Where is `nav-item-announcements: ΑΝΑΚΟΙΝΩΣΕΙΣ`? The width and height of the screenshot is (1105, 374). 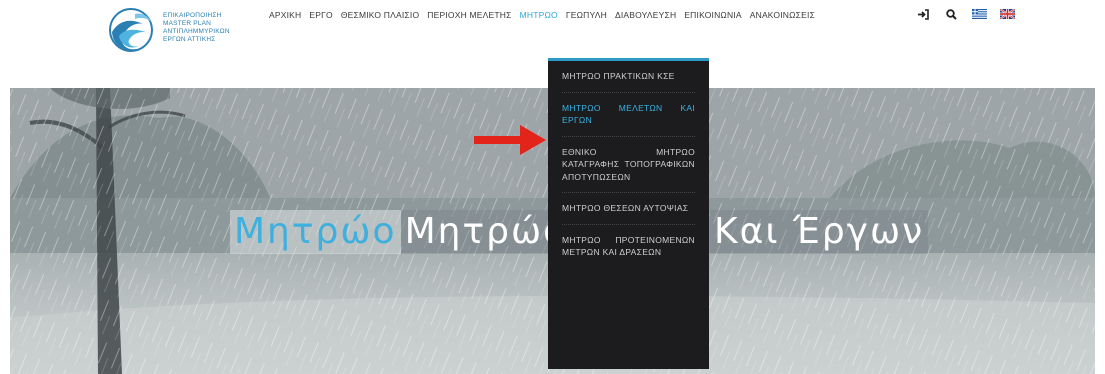 nav-item-announcements: ΑΝΑΚΟΙΝΩΣΕΙΣ is located at coordinates (782, 15).